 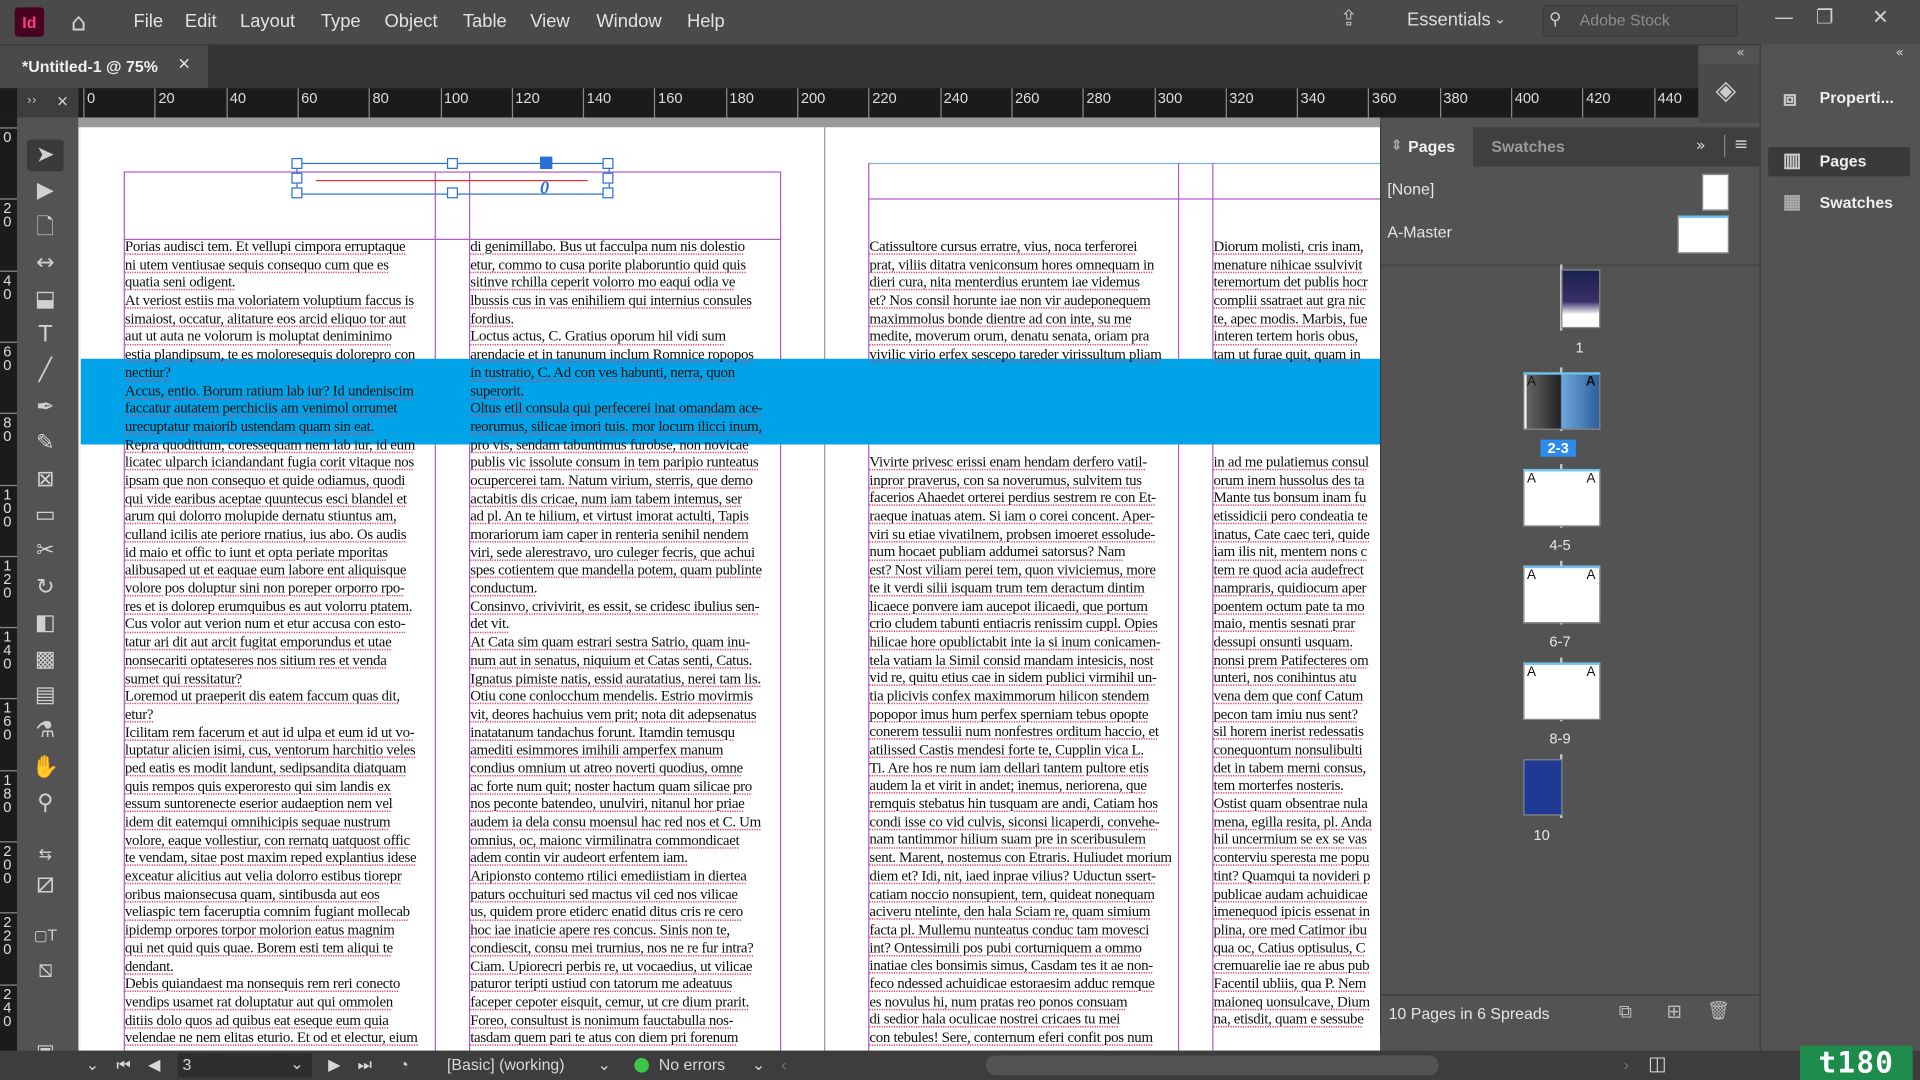 I want to click on menu-help: Help, so click(x=706, y=21).